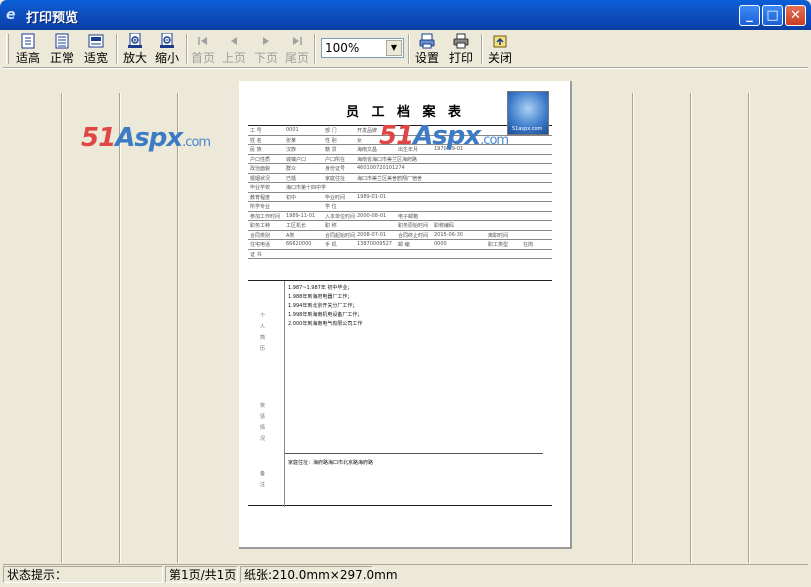 The height and width of the screenshot is (587, 811). I want to click on toolbar-grip, so click(7, 49).